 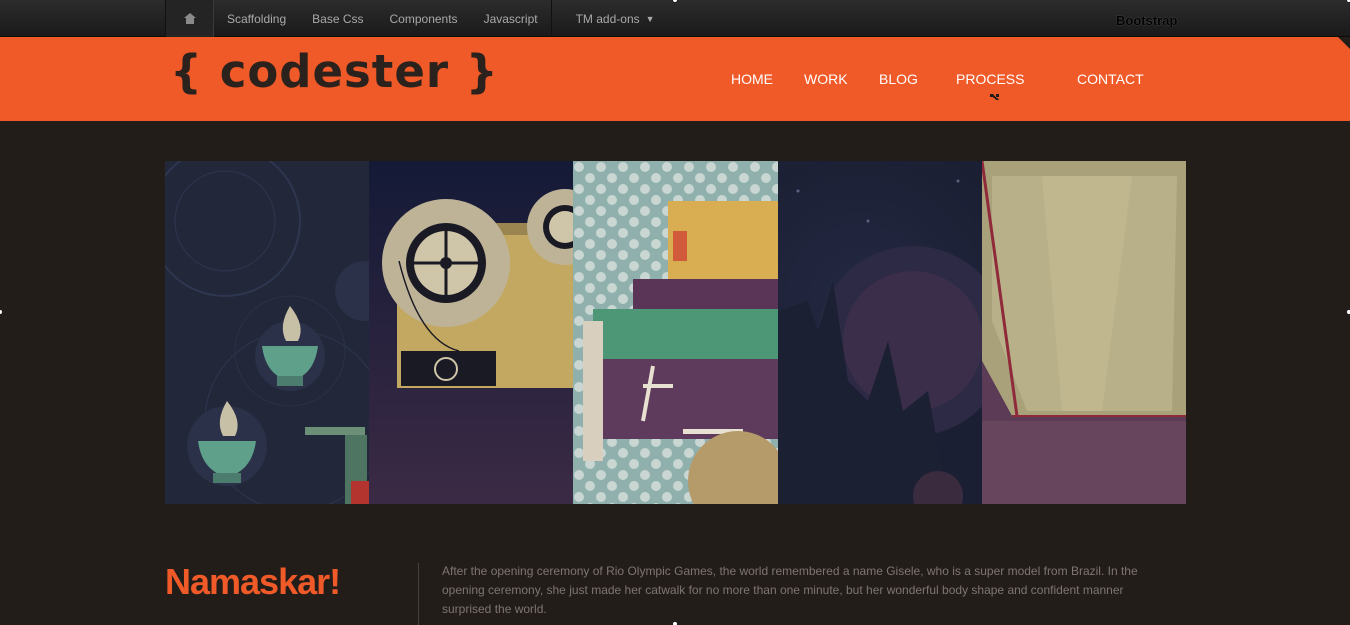 I want to click on projector-illustration, so click(x=471, y=332).